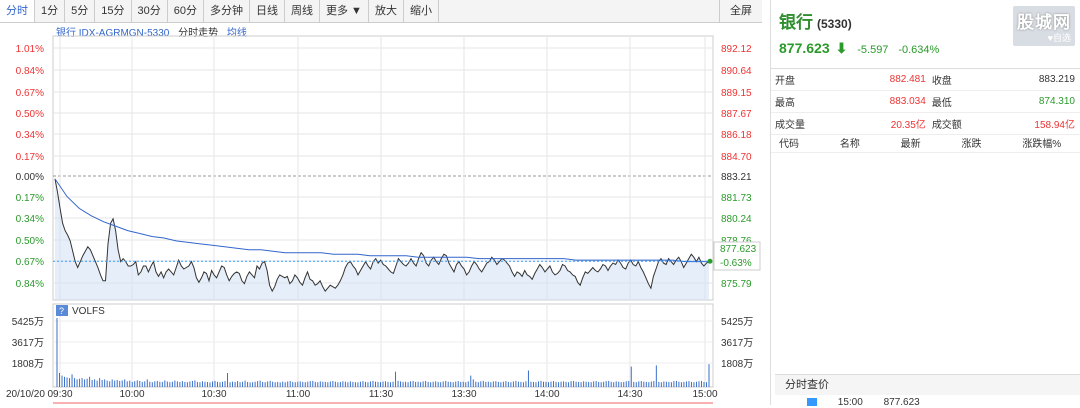 The image size is (1080, 408). I want to click on high-value: 883.034, so click(907, 101).